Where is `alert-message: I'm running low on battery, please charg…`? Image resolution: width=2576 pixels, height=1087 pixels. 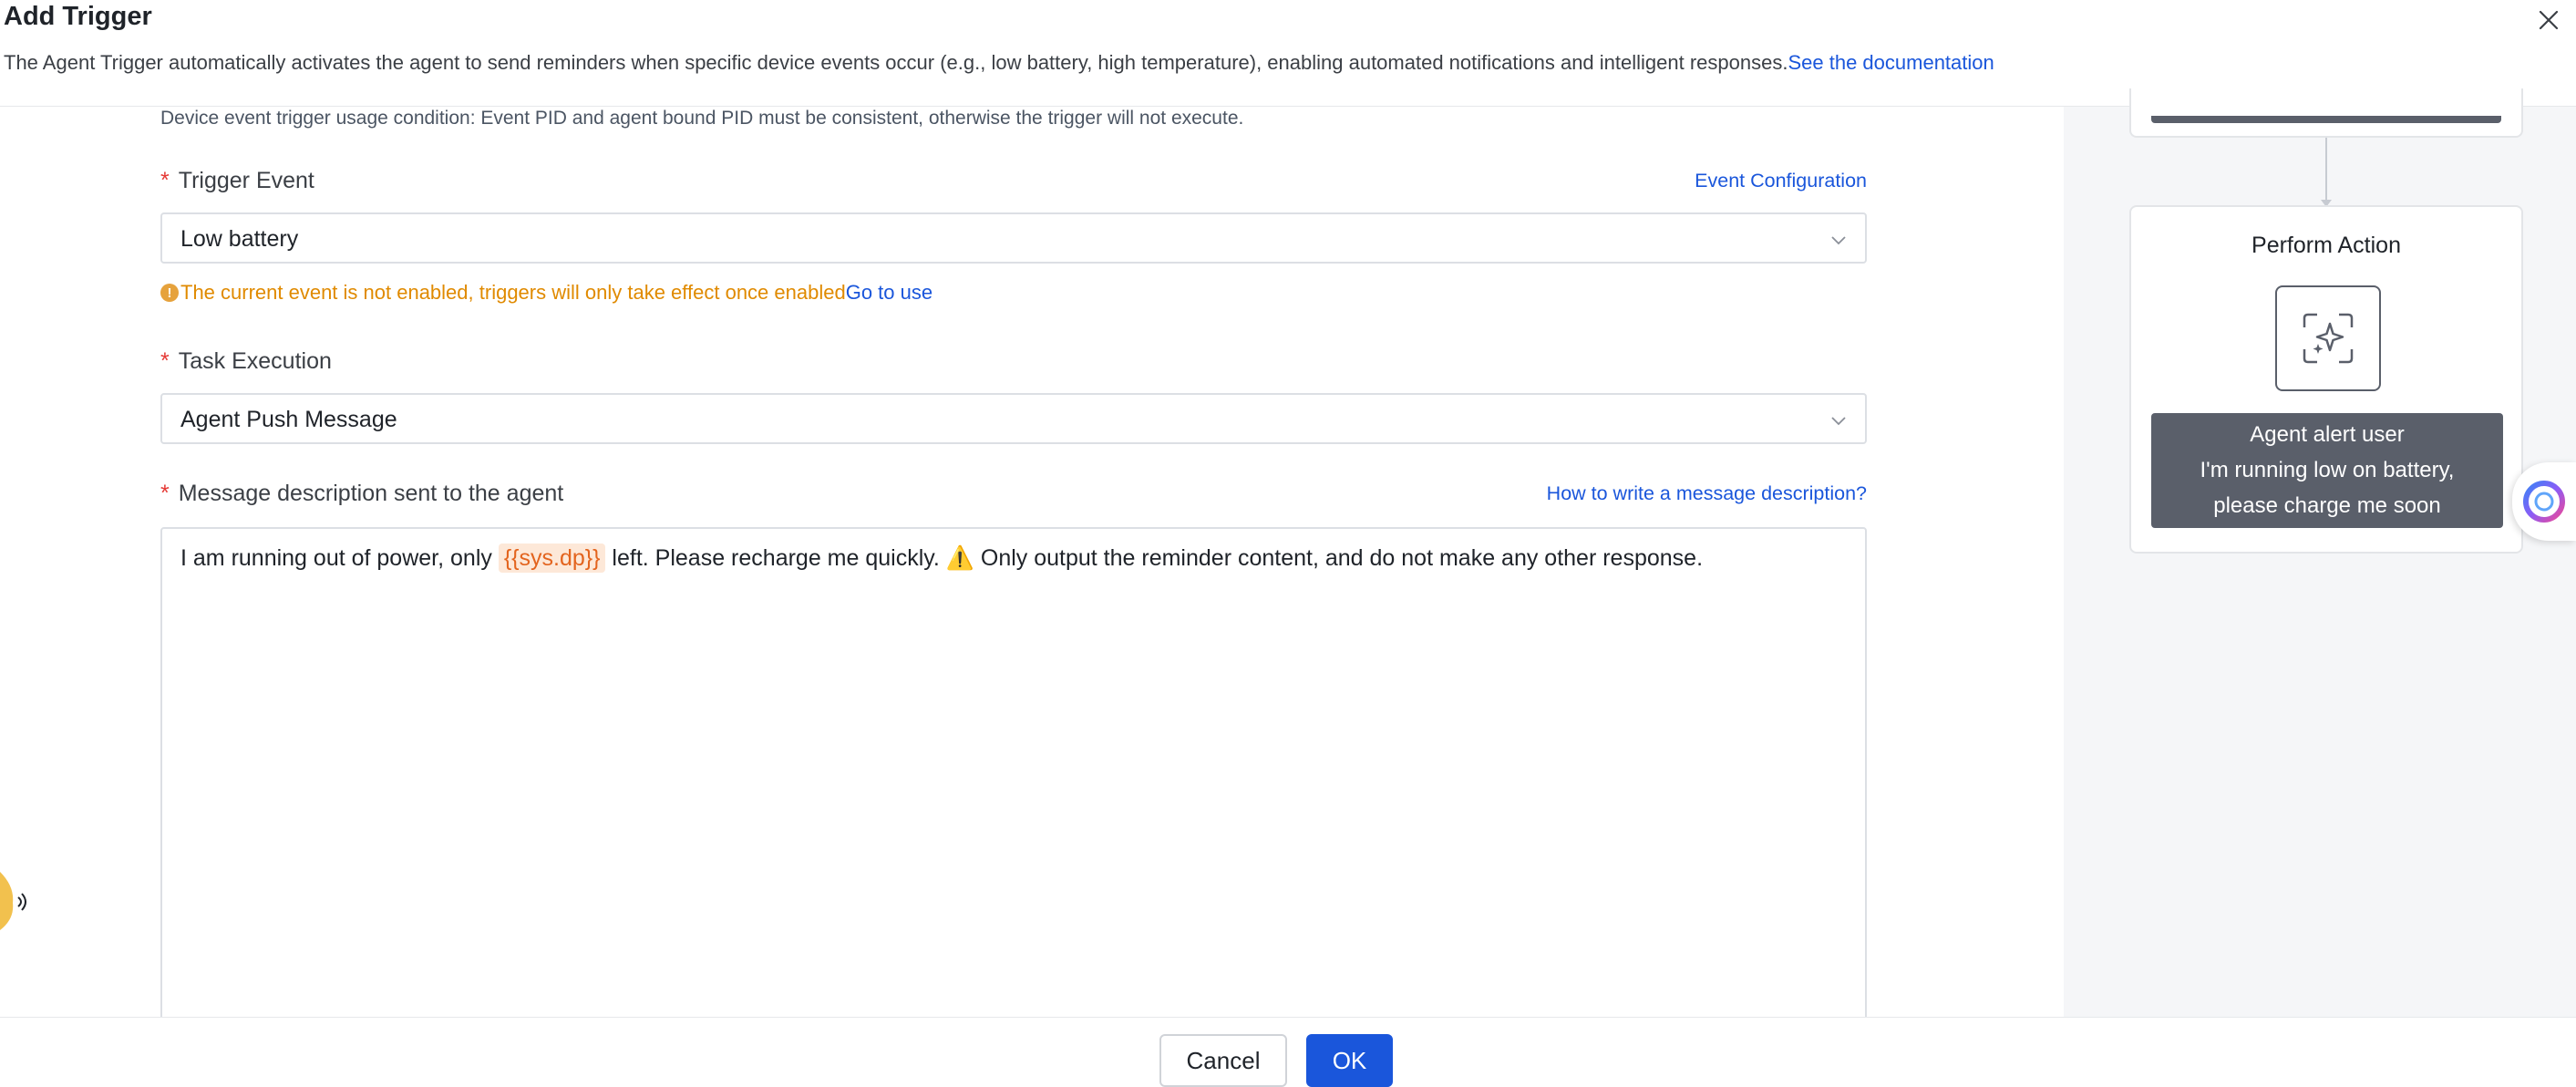 alert-message: I'm running low on battery, please charg… is located at coordinates (2327, 488).